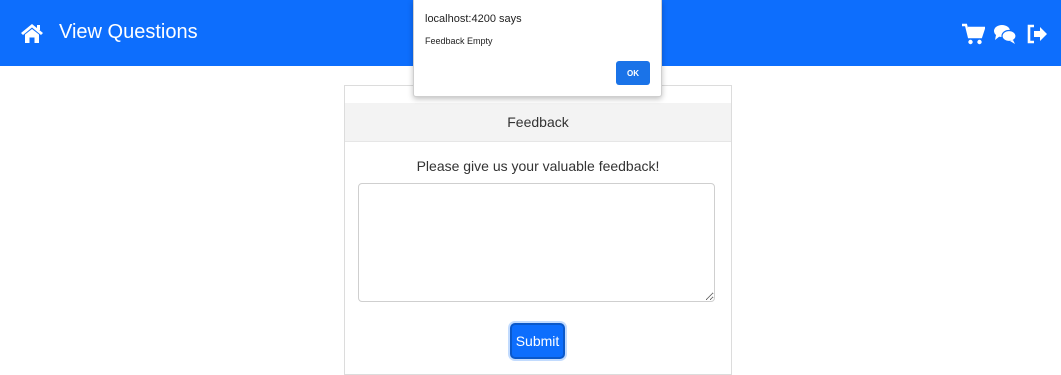 The image size is (1061, 375). What do you see at coordinates (633, 73) in the screenshot?
I see `ok-button: OK` at bounding box center [633, 73].